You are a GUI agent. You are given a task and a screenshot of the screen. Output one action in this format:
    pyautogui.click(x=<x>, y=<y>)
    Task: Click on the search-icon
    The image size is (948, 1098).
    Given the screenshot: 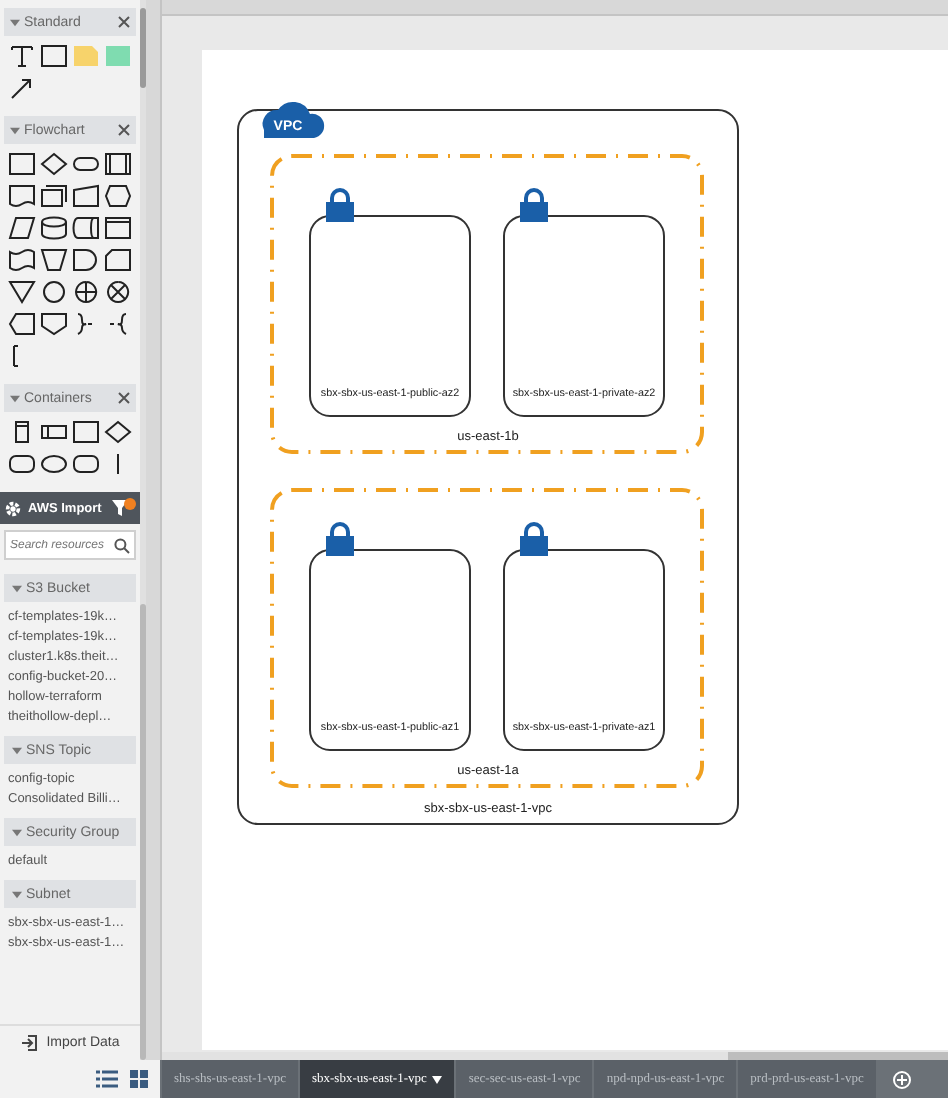 What is the action you would take?
    pyautogui.click(x=122, y=545)
    